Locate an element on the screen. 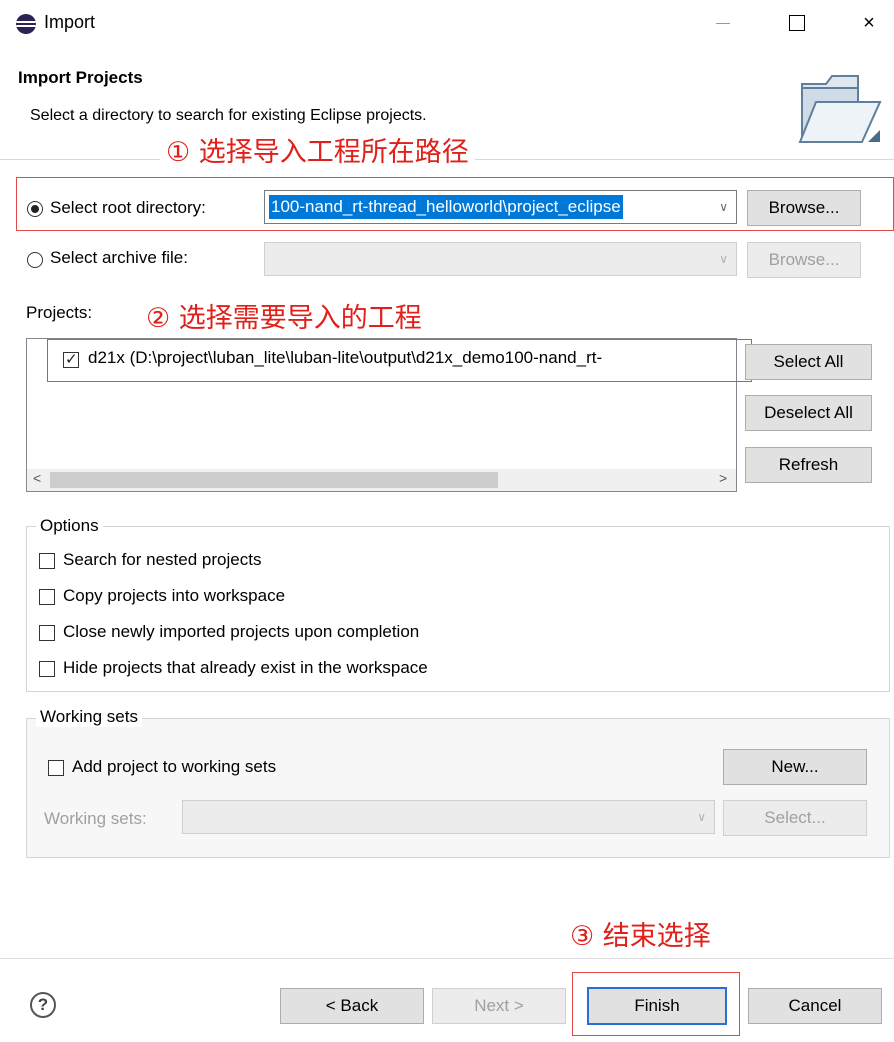 The width and height of the screenshot is (894, 1042). archive-file-radio is located at coordinates (35, 260).